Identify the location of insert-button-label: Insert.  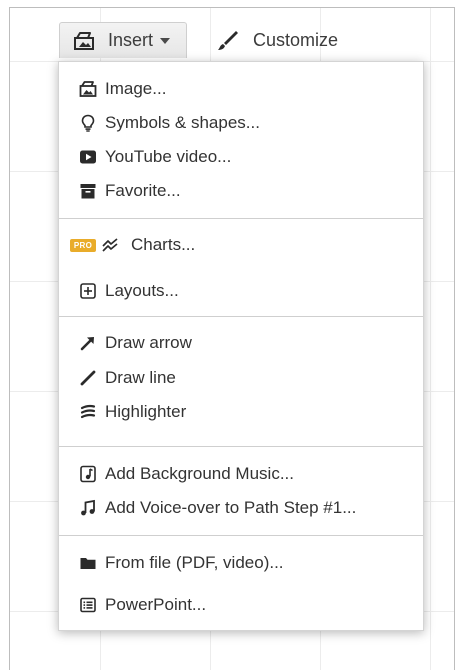
(131, 40).